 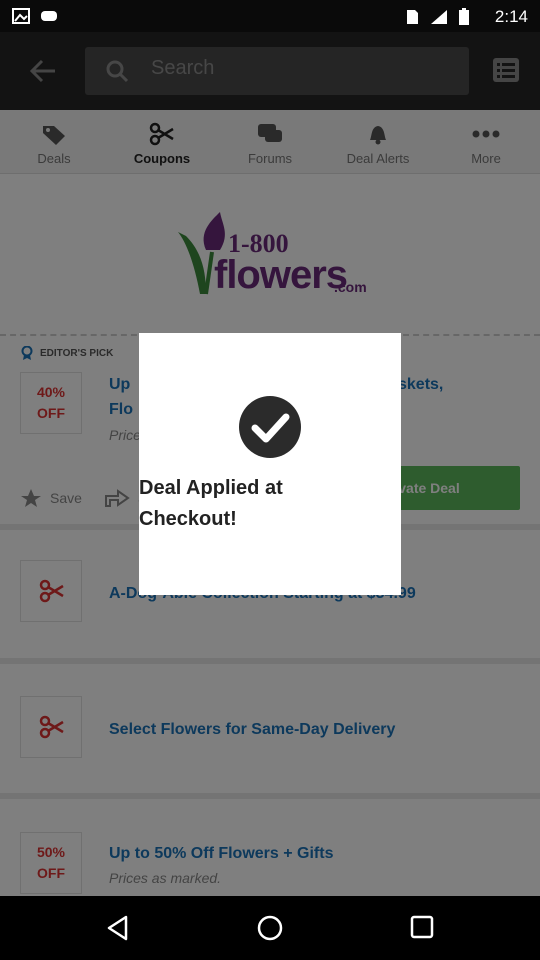 What do you see at coordinates (511, 16) in the screenshot?
I see `clock: 2:14` at bounding box center [511, 16].